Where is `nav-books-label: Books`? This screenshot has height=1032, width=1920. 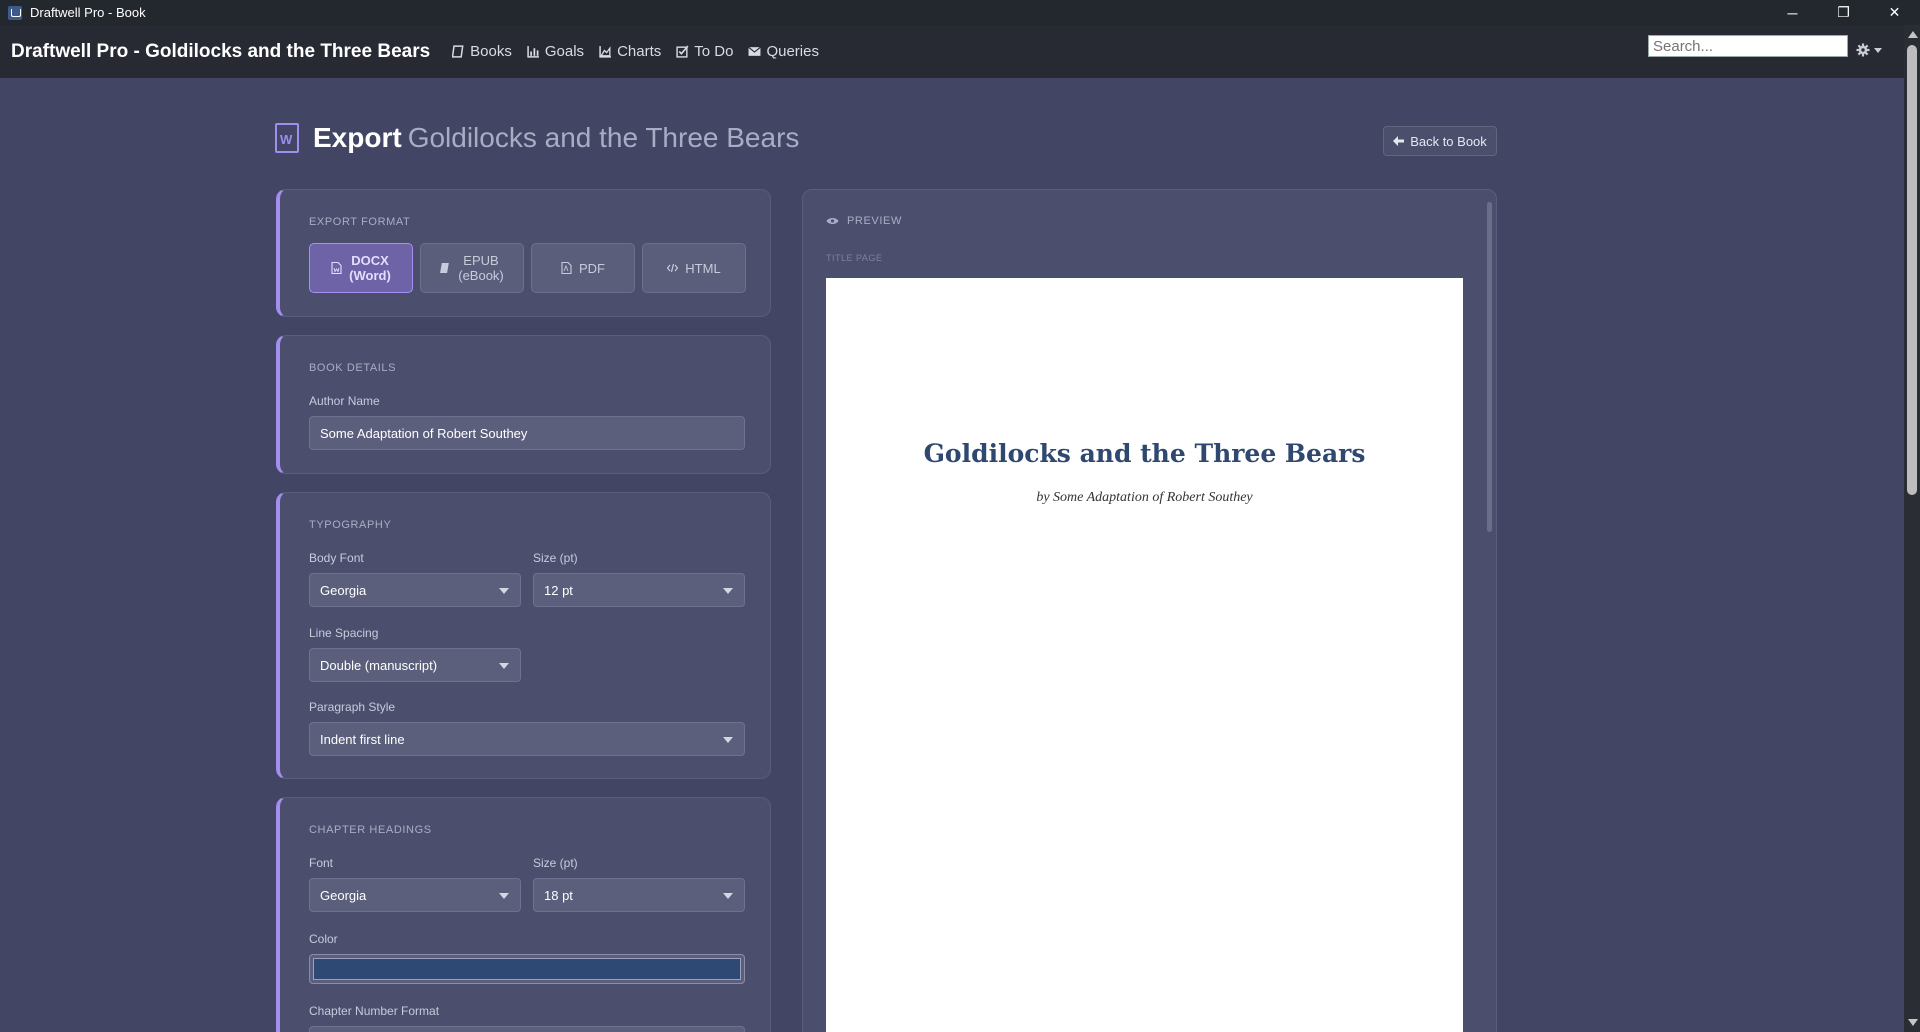 nav-books-label: Books is located at coordinates (491, 51).